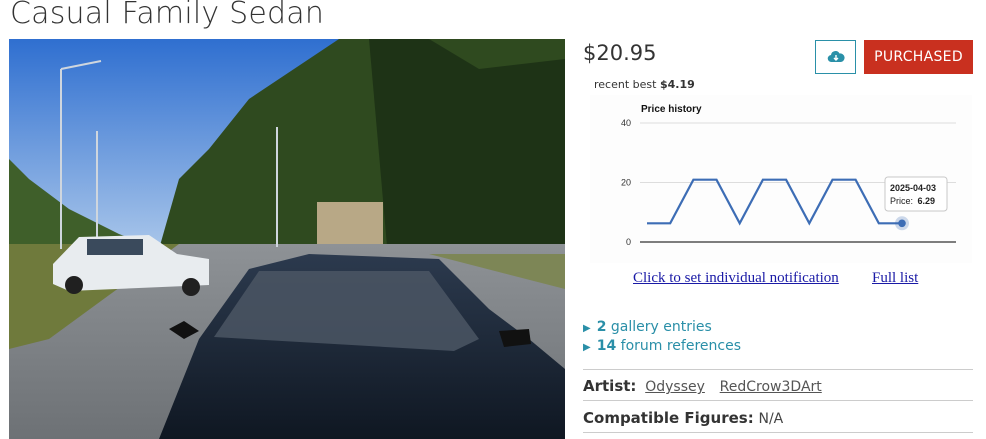 Image resolution: width=986 pixels, height=439 pixels. Describe the element at coordinates (675, 387) in the screenshot. I see `artist-link-odyssey: Odyssey` at that location.